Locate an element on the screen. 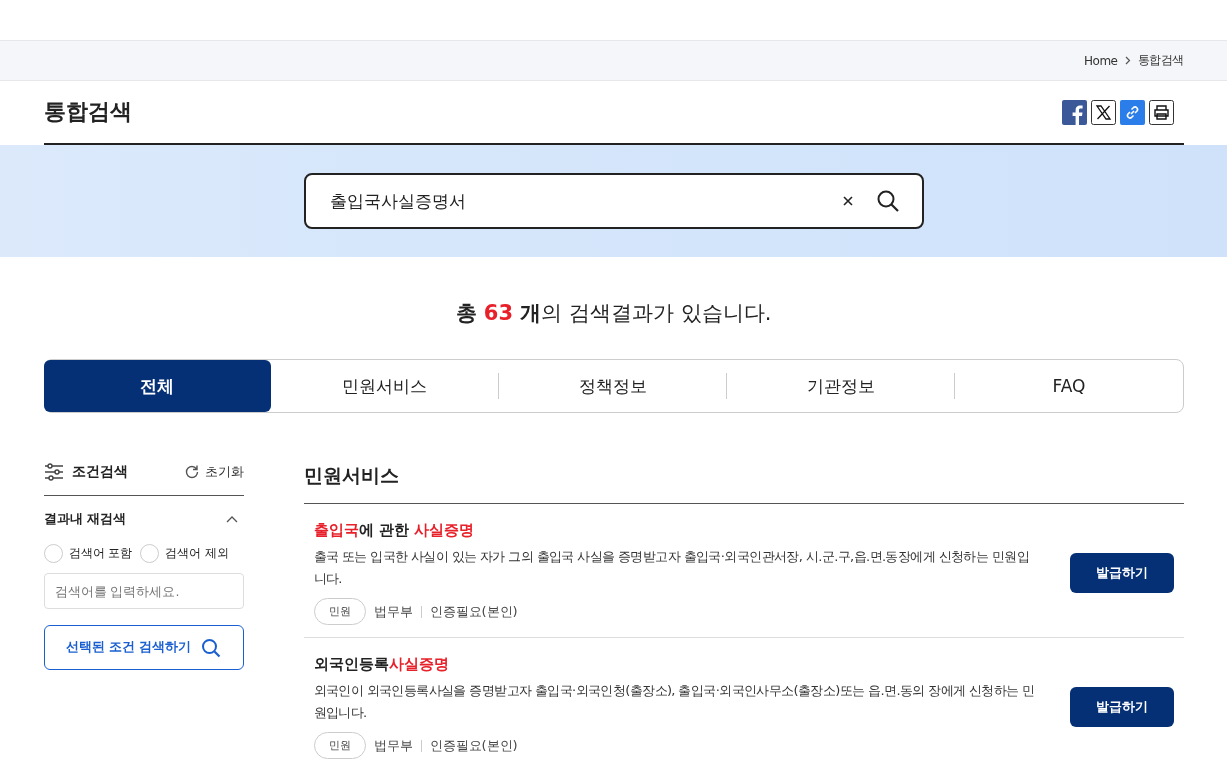  section-title: 민원서비스 is located at coordinates (743, 483).